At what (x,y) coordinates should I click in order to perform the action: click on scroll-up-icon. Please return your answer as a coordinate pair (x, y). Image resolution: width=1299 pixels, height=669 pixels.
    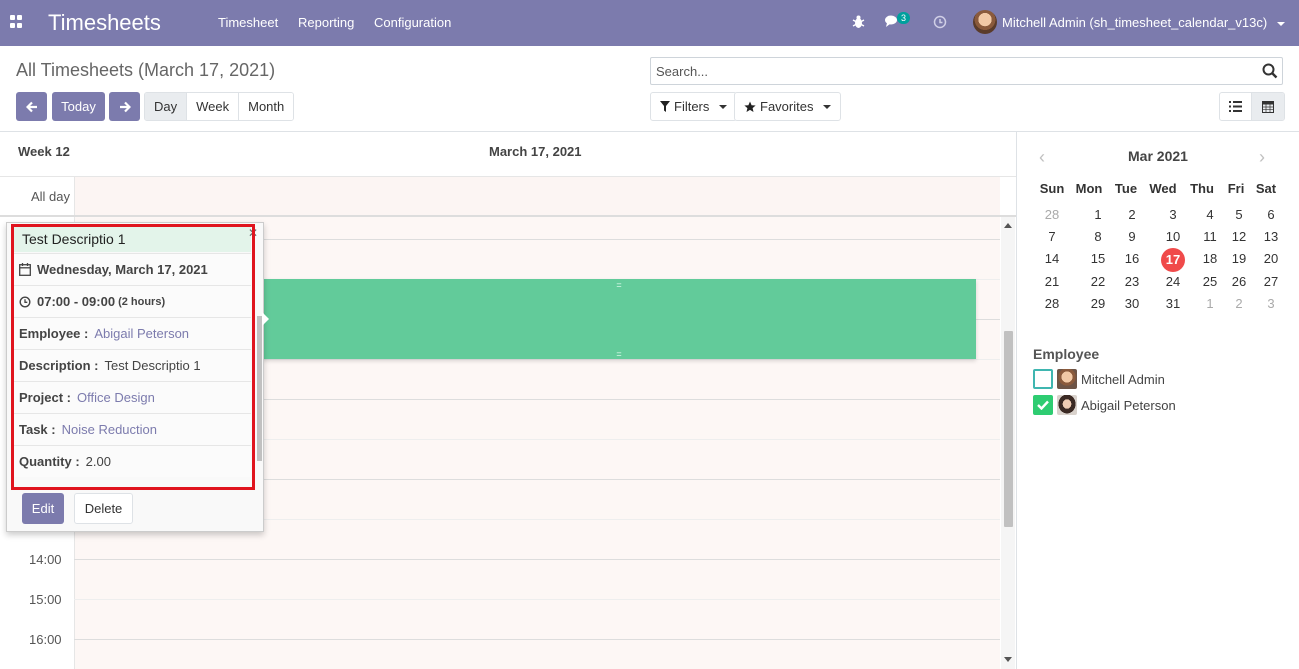
    Looking at the image, I should click on (1008, 225).